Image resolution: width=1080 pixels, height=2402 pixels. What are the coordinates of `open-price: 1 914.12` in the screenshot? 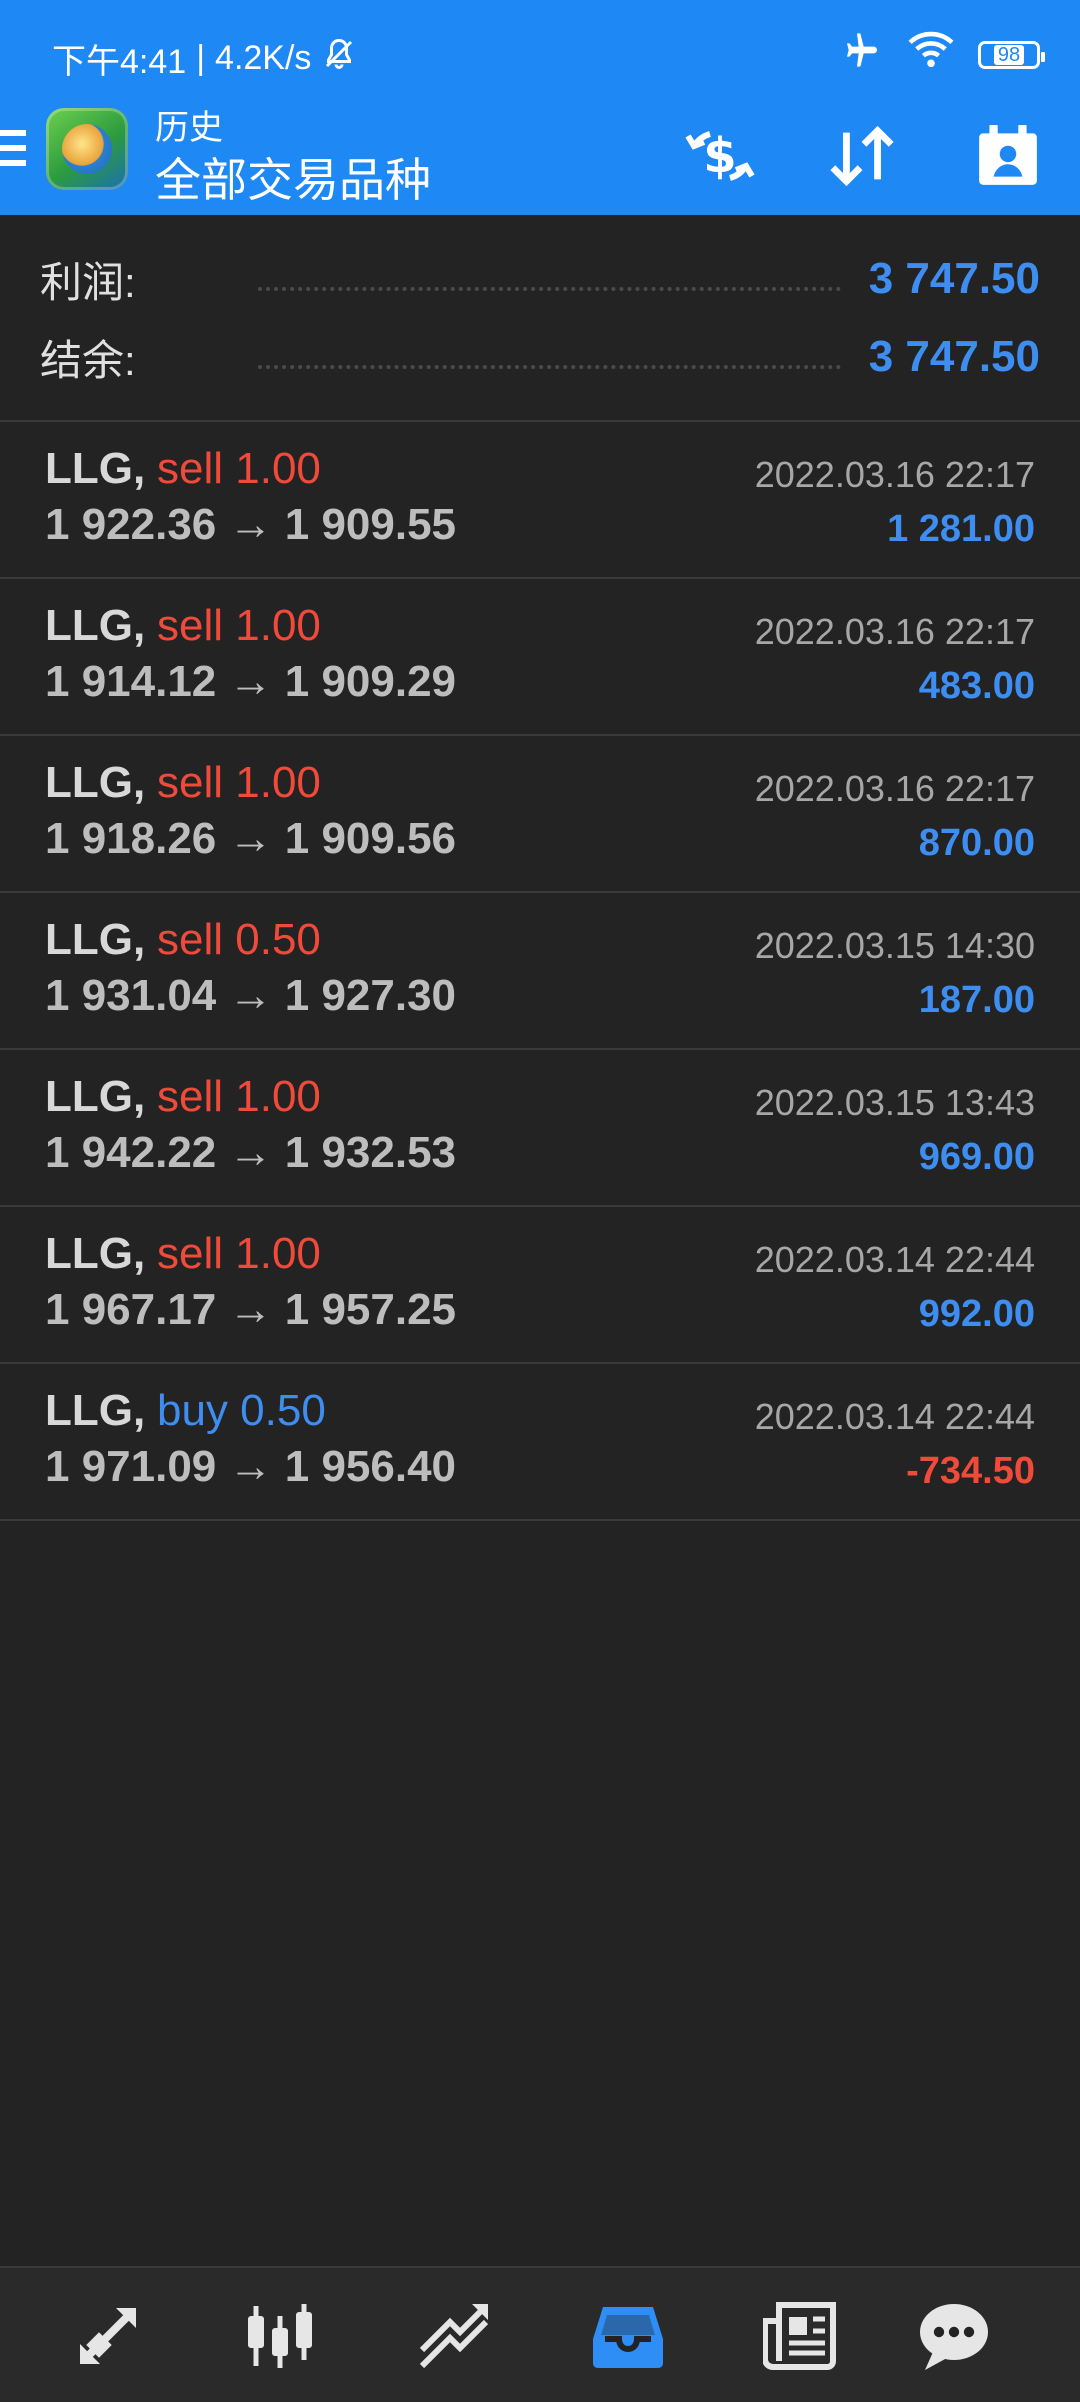 It's located at (131, 681).